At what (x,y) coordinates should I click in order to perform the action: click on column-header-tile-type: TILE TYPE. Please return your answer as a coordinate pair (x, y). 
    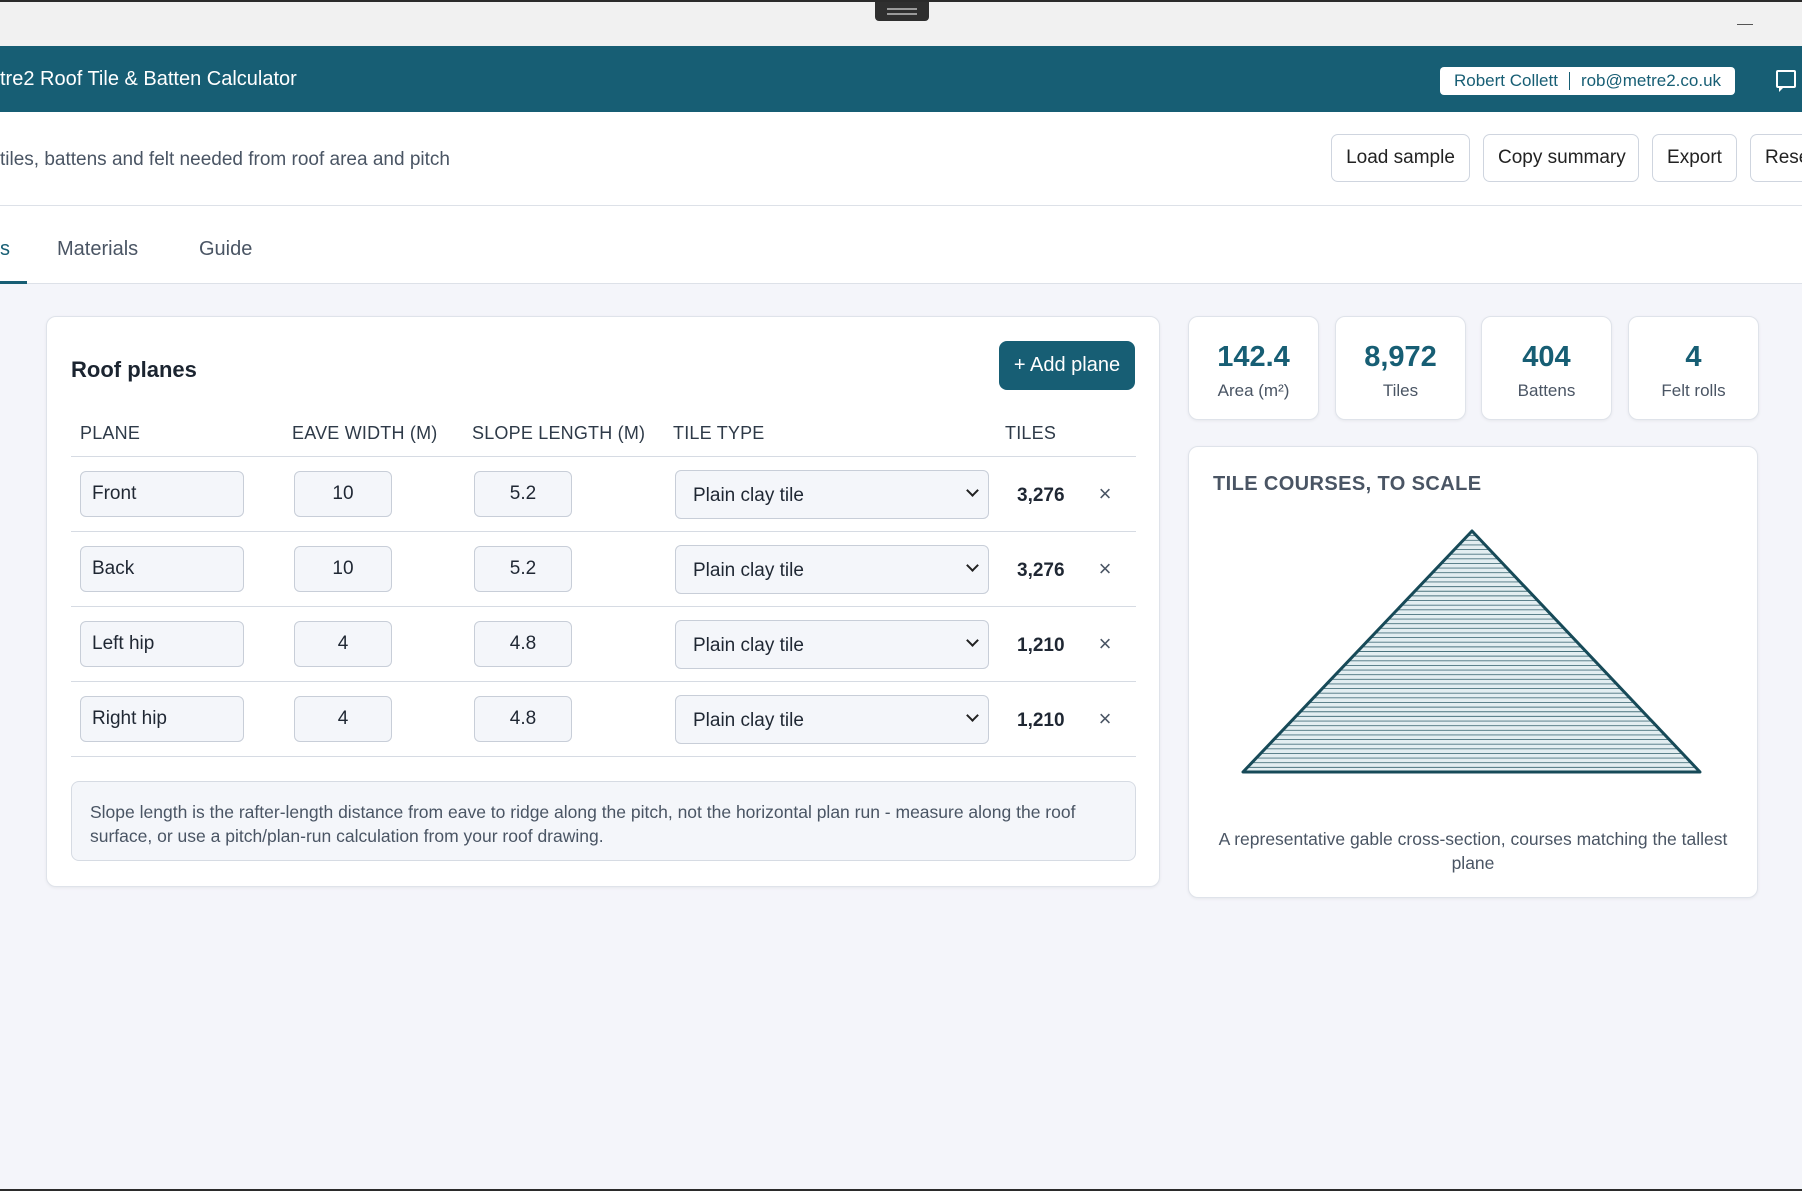
    Looking at the image, I should click on (719, 433).